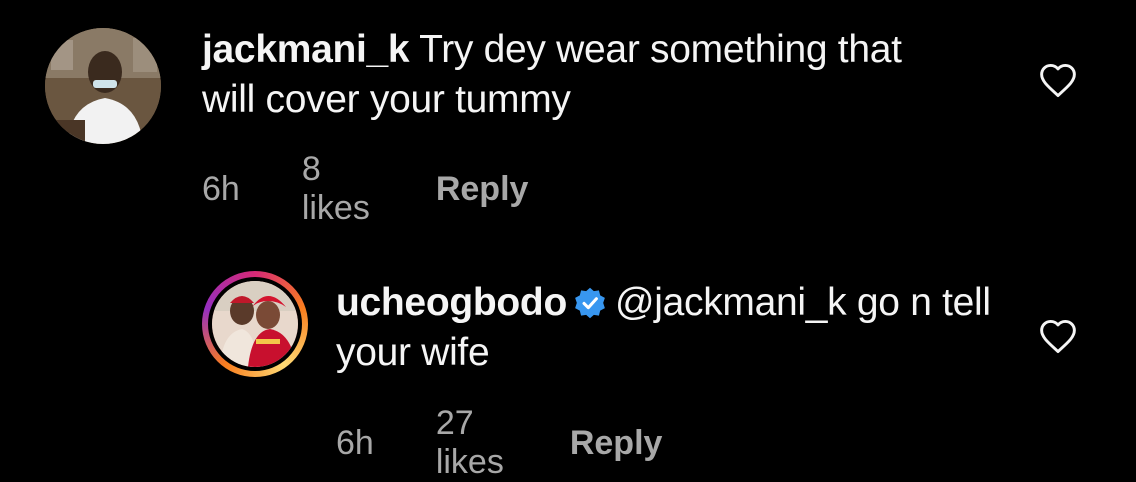 This screenshot has height=482, width=1136. Describe the element at coordinates (731, 302) in the screenshot. I see `mention-link: @jackmani_k` at that location.